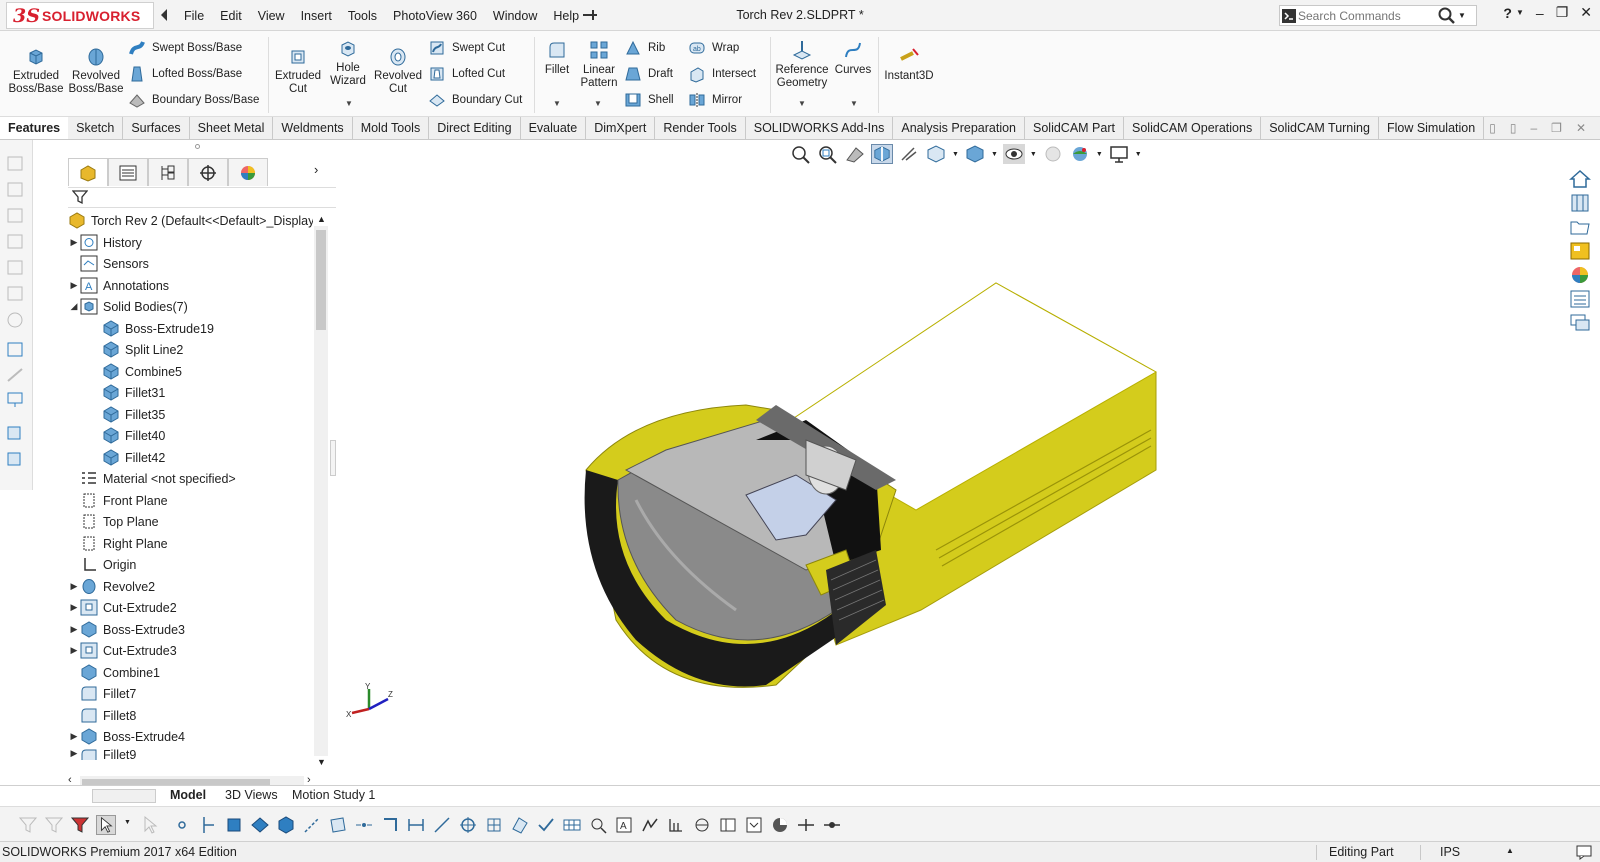 The image size is (1600, 862). Describe the element at coordinates (232, 128) in the screenshot. I see `tab-sheet-metal: Sheet Metal` at that location.